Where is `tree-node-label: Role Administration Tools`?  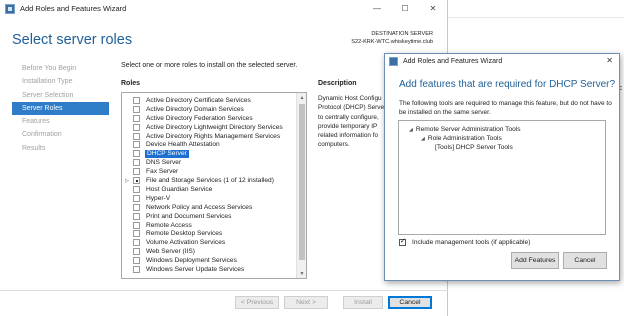 tree-node-label: Role Administration Tools is located at coordinates (464, 138).